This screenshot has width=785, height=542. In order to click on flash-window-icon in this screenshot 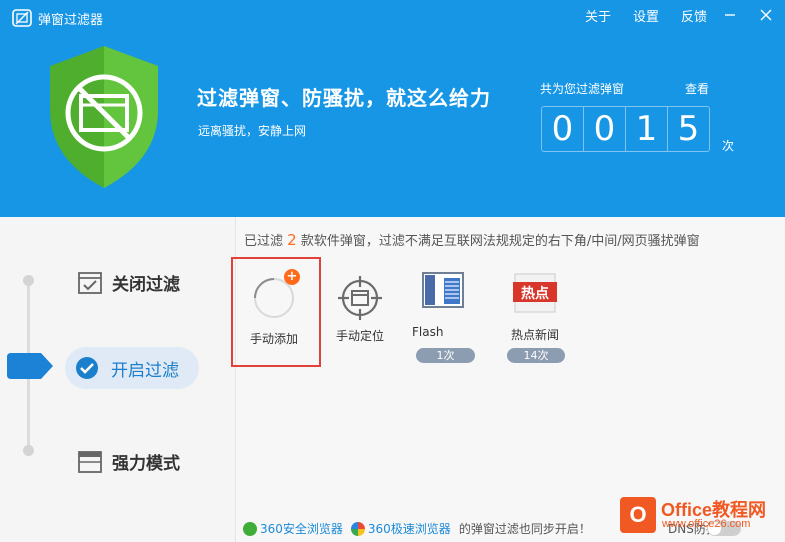, I will do `click(443, 290)`.